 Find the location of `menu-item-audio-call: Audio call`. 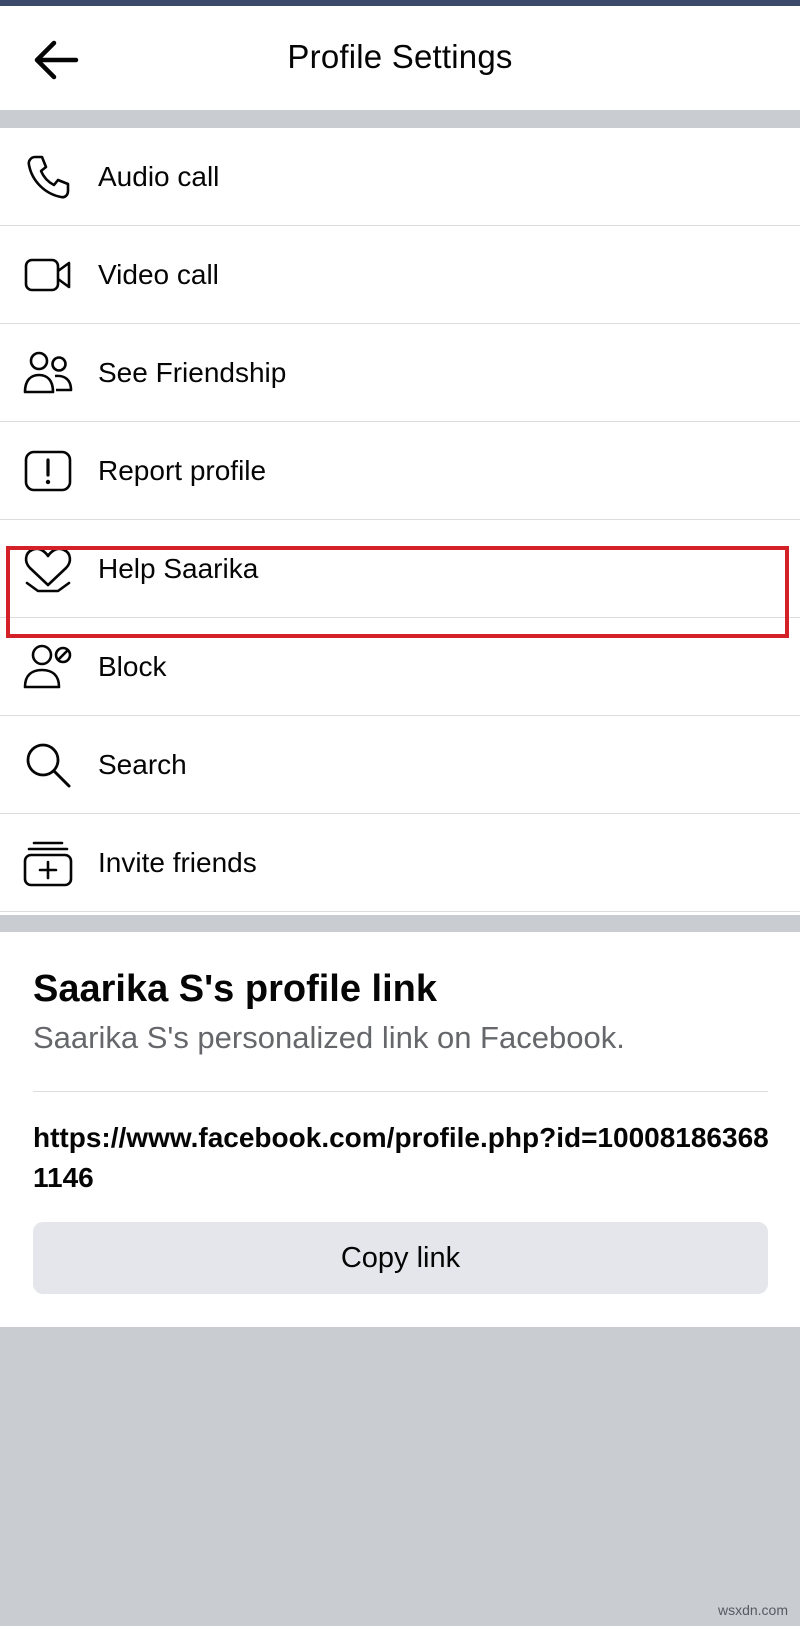

menu-item-audio-call: Audio call is located at coordinates (400, 177).